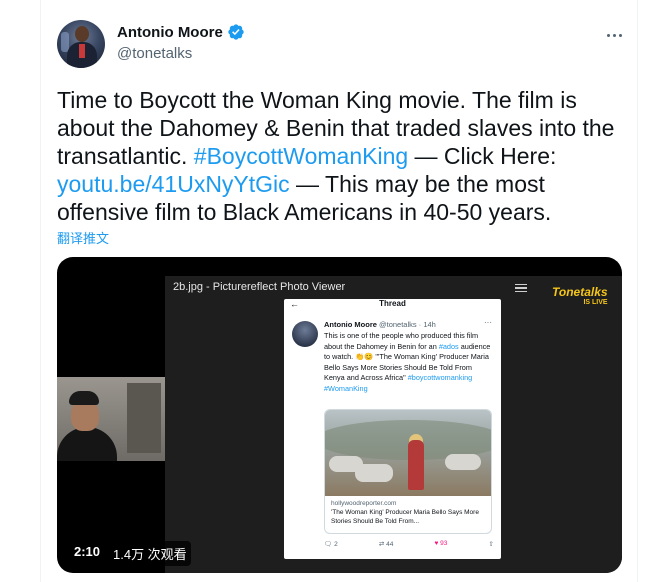 The height and width of the screenshot is (582, 655). I want to click on brand-name: Tonetalks, so click(580, 292).